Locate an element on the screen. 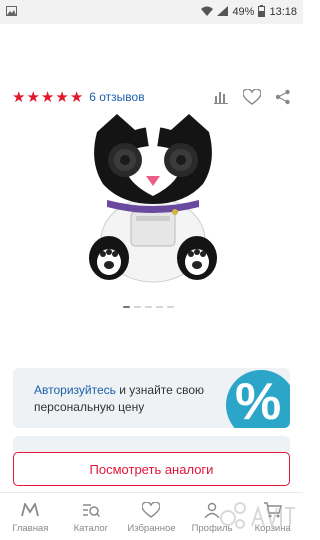  status-notifications is located at coordinates (11, 12).